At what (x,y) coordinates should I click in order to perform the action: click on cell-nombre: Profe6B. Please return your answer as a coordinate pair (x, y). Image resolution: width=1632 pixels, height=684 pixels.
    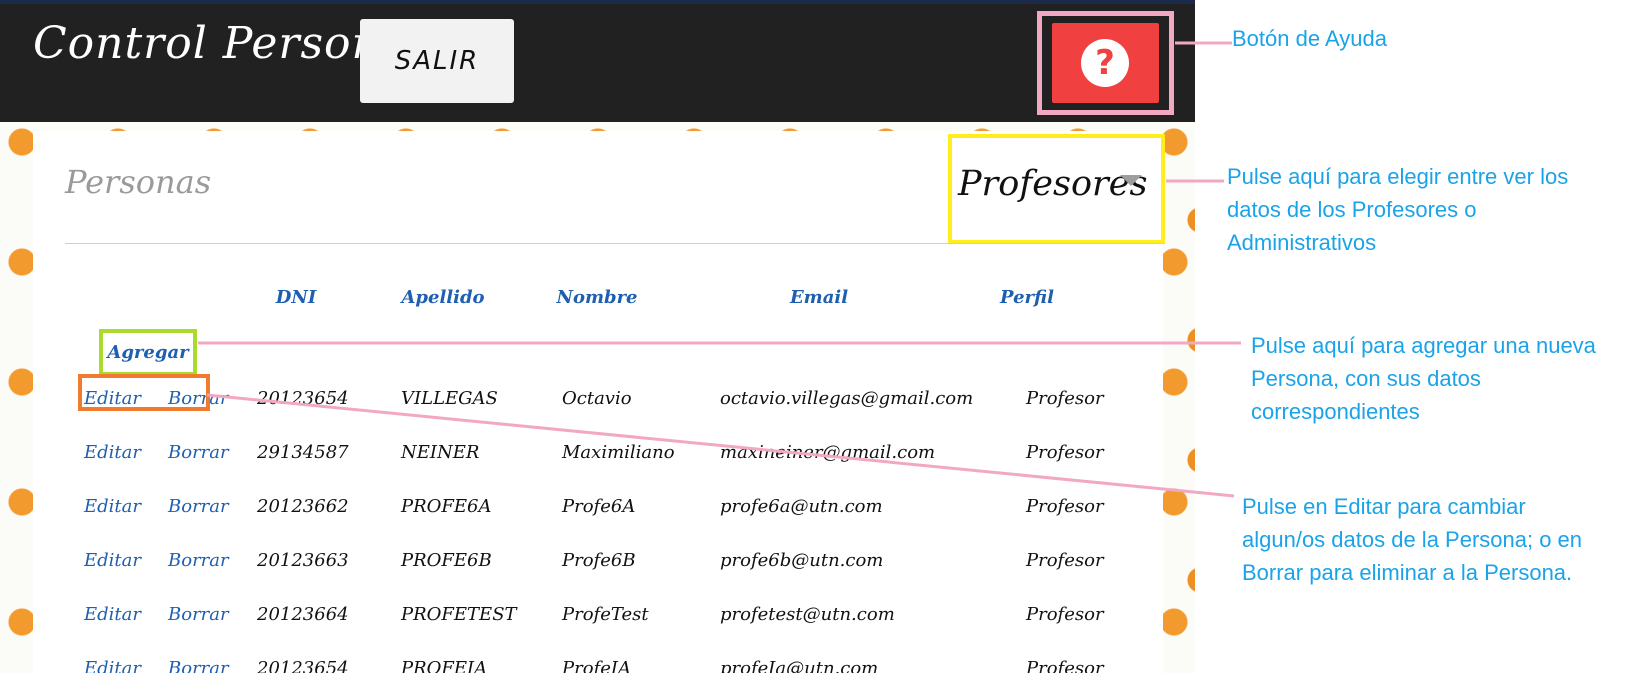
    Looking at the image, I should click on (599, 560).